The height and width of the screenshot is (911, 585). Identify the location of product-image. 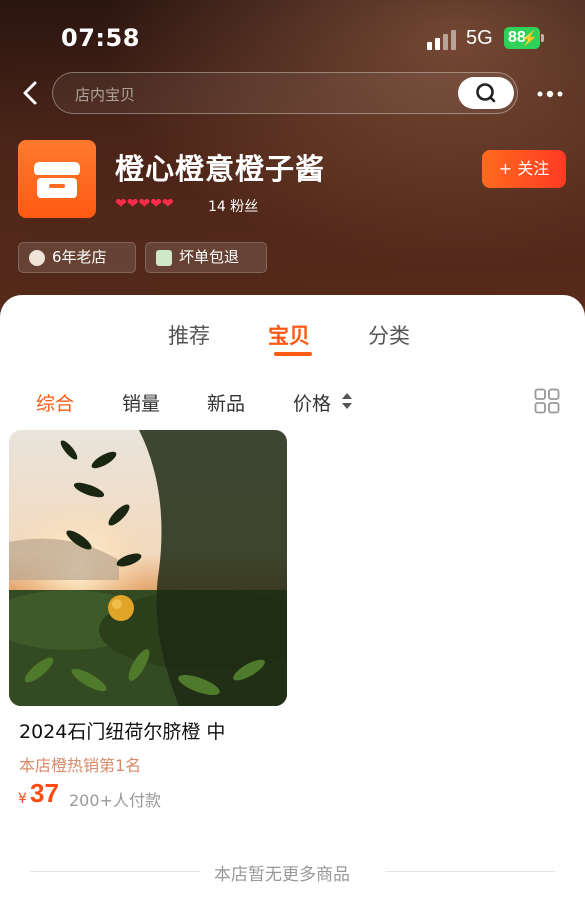
(148, 568).